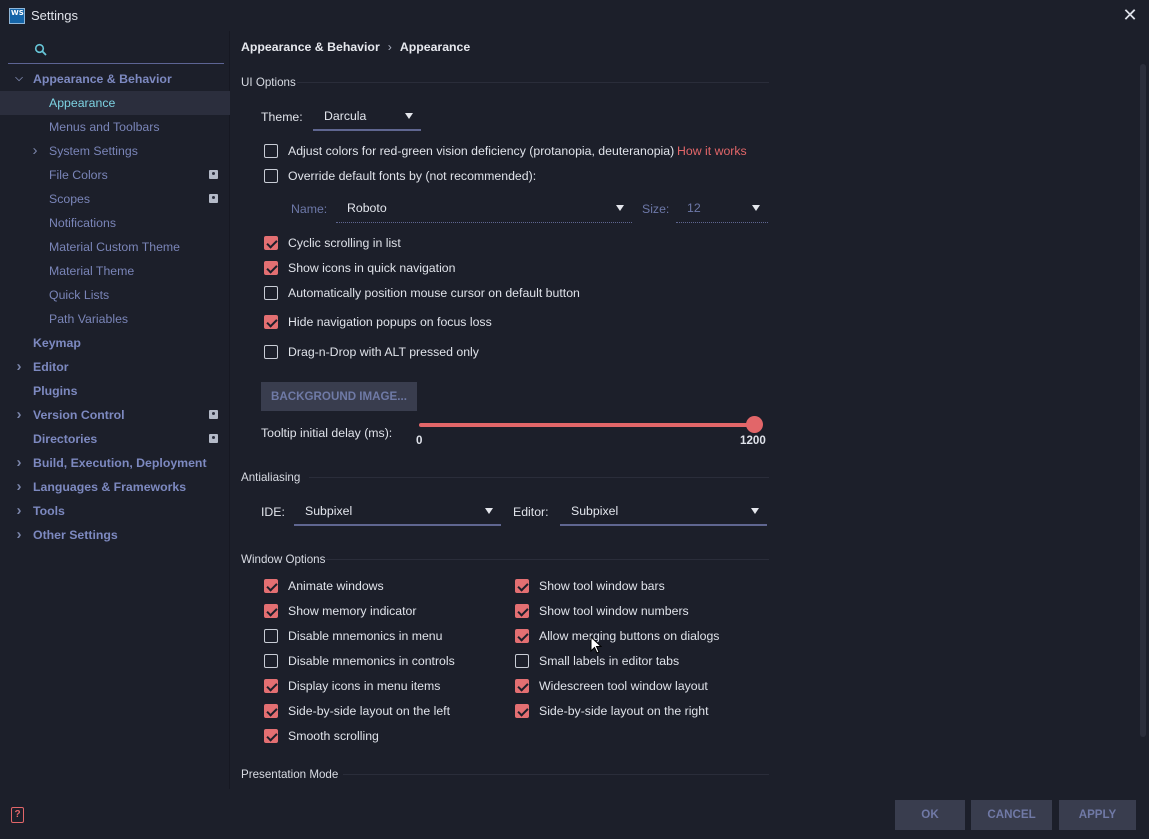 This screenshot has height=839, width=1149. I want to click on antialiasing-divider, so click(539, 477).